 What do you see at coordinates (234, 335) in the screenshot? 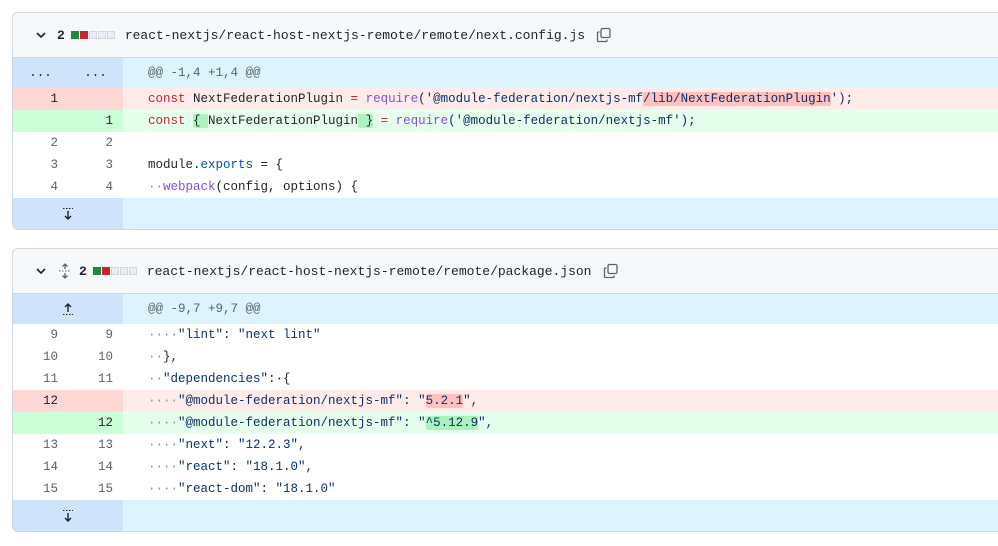
I see `code-line: ····"lint": "next lint"` at bounding box center [234, 335].